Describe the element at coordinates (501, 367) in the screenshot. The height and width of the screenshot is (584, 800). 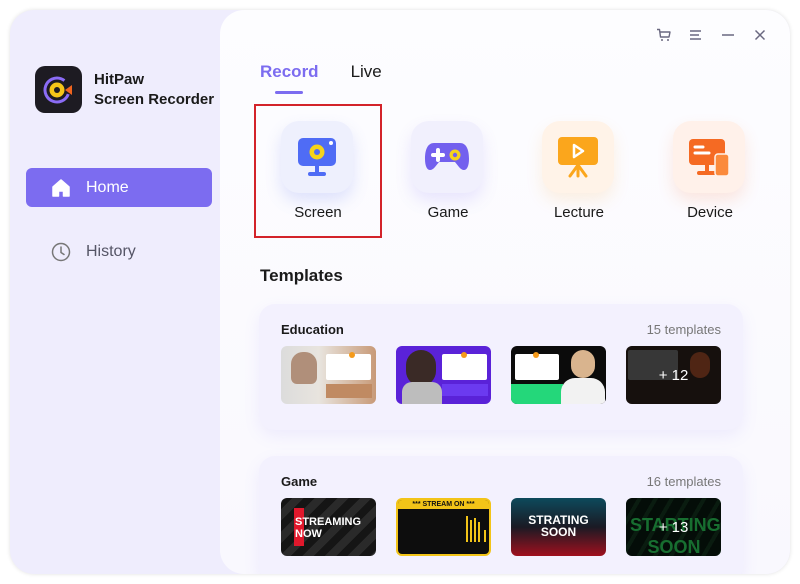
I see `template-category-education: Education 15 templates + 12` at that location.